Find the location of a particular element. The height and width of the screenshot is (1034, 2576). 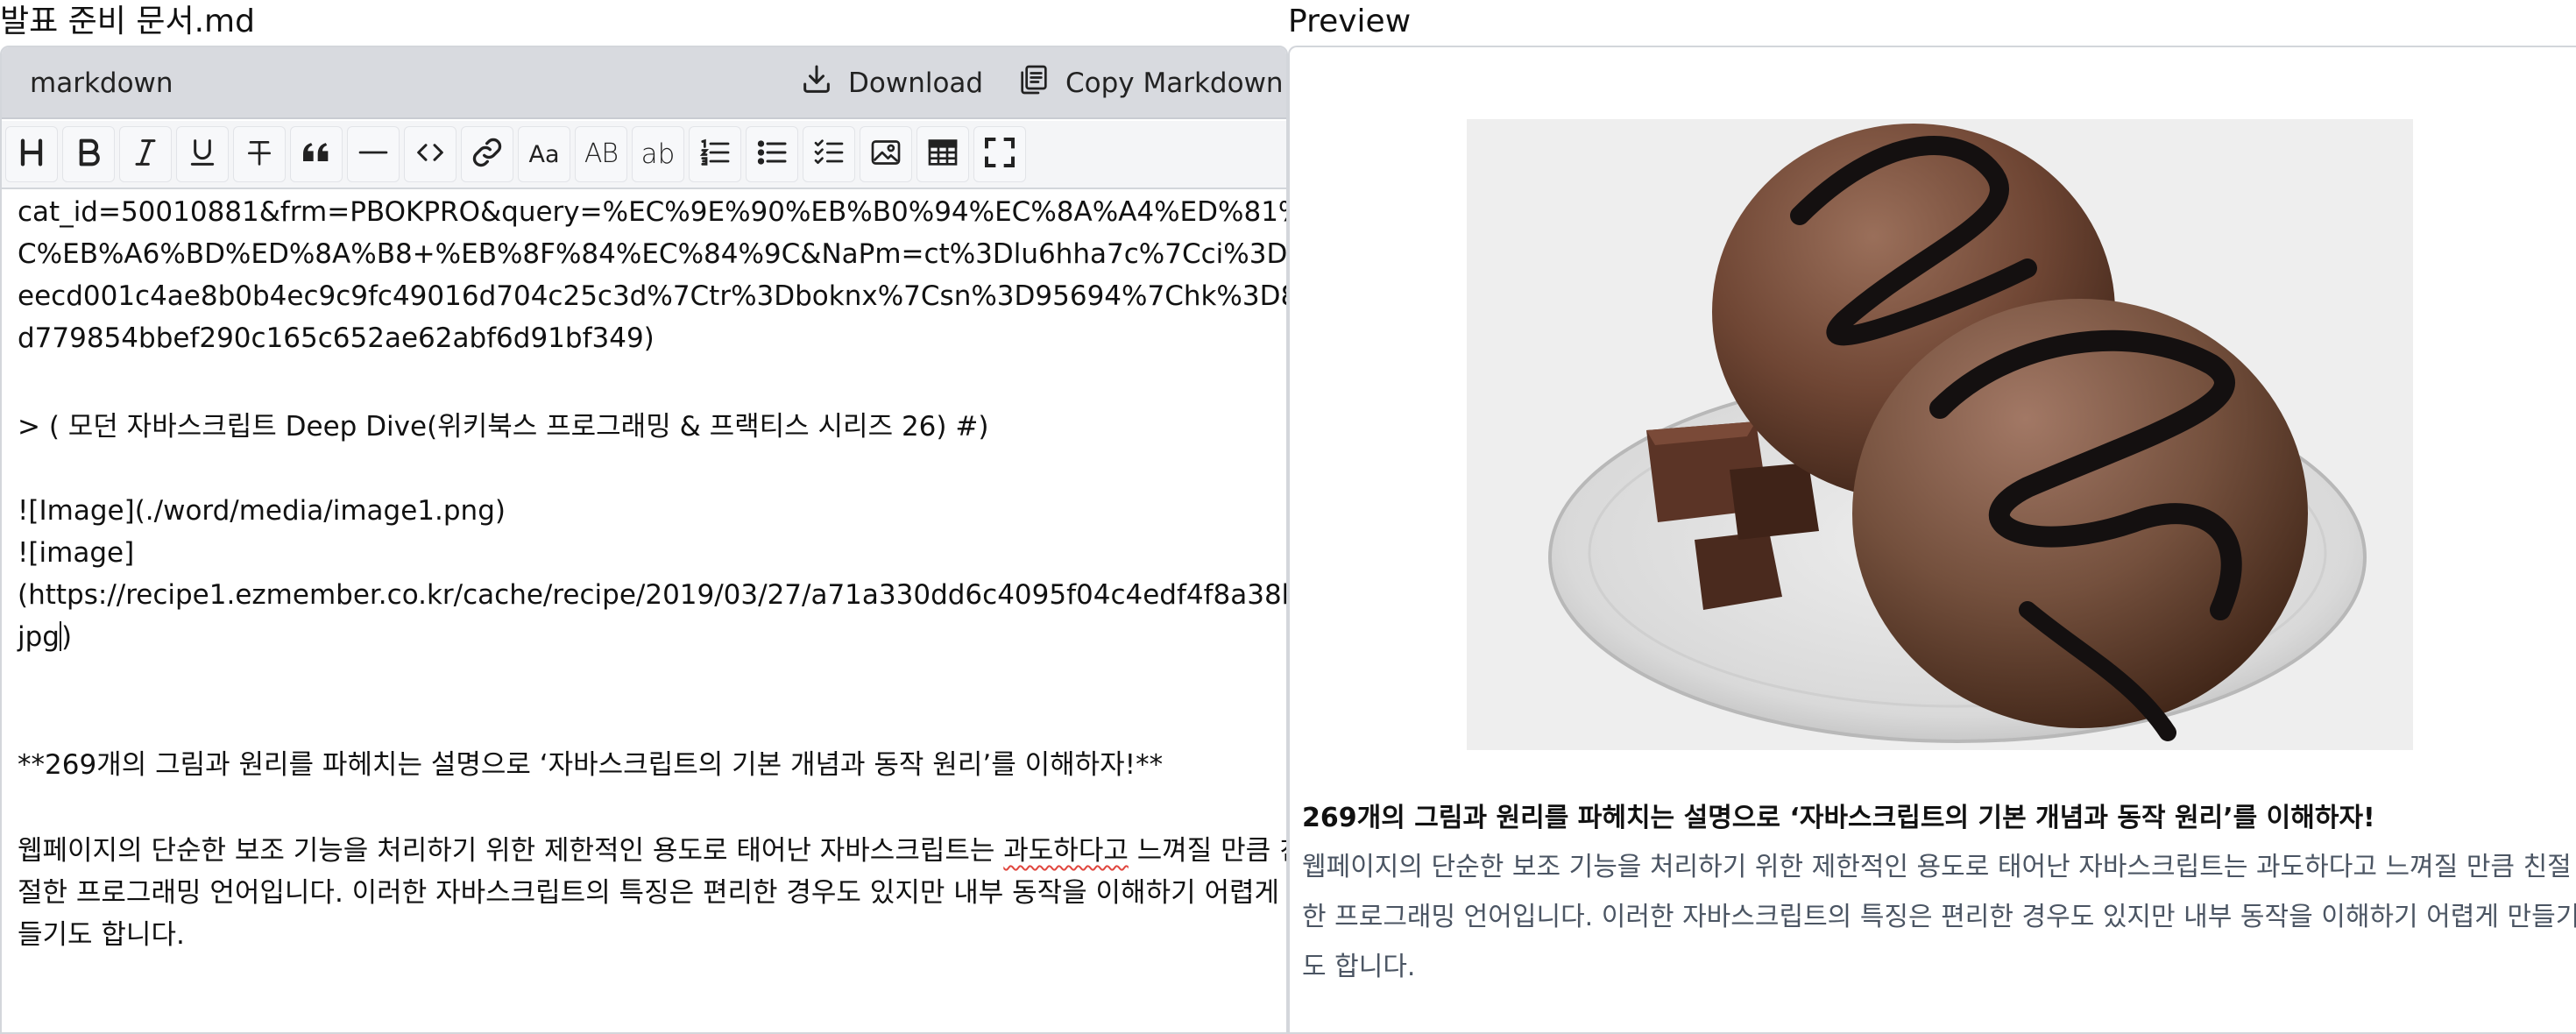

table-icon is located at coordinates (942, 154).